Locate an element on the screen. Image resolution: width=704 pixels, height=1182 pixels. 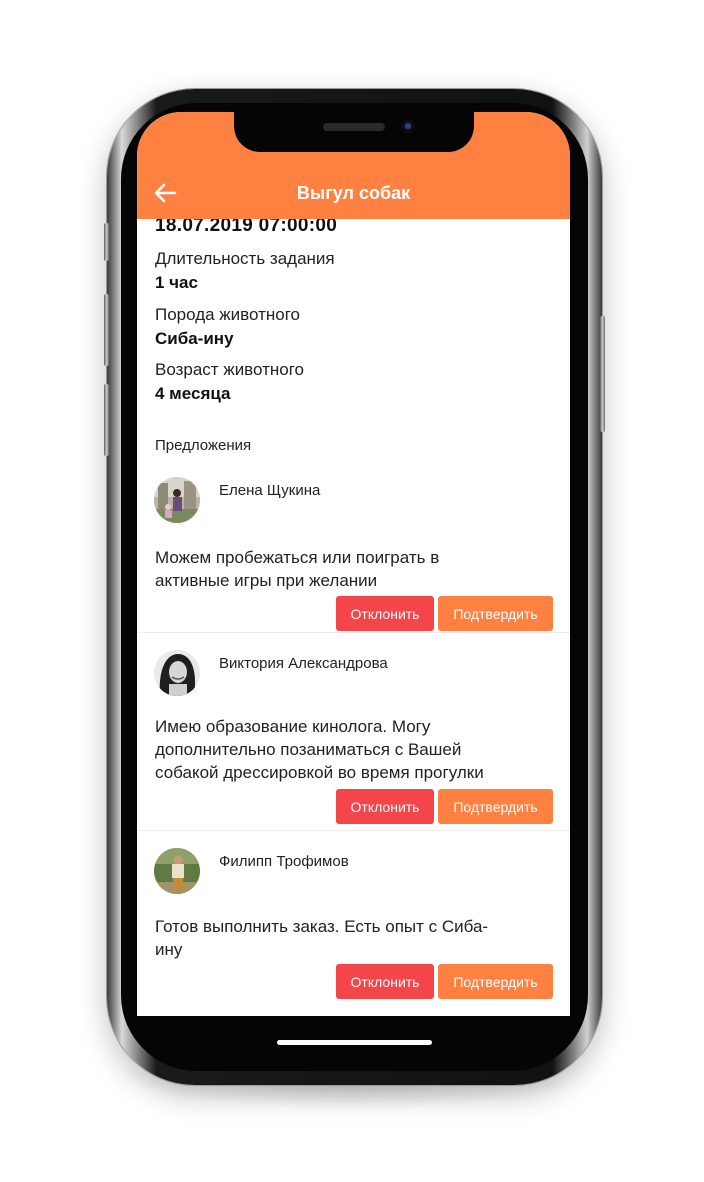
offer-message-line: Готов выполнить заказ. Есть опыт с Сиба- is located at coordinates (322, 926).